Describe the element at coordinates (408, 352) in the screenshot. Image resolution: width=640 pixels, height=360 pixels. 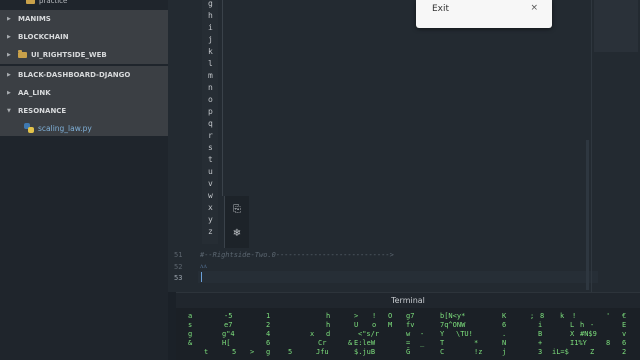
I see `terminal-cell: Ğ` at that location.